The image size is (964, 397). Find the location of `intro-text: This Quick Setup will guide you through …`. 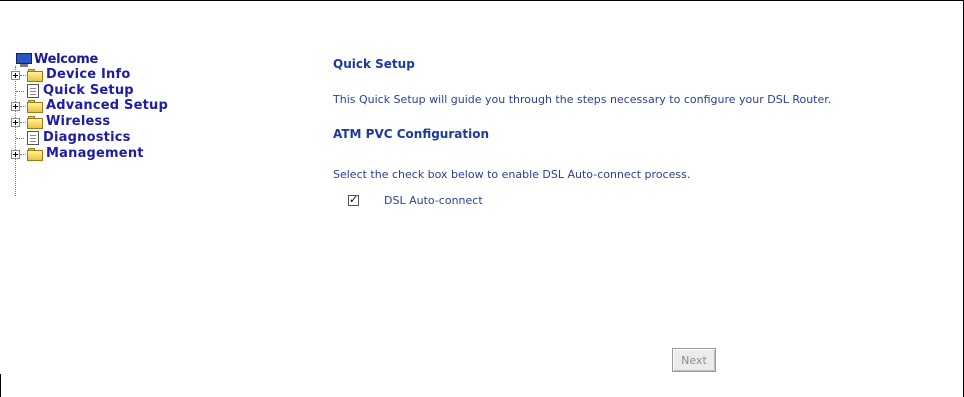

intro-text: This Quick Setup will guide you through … is located at coordinates (582, 99).